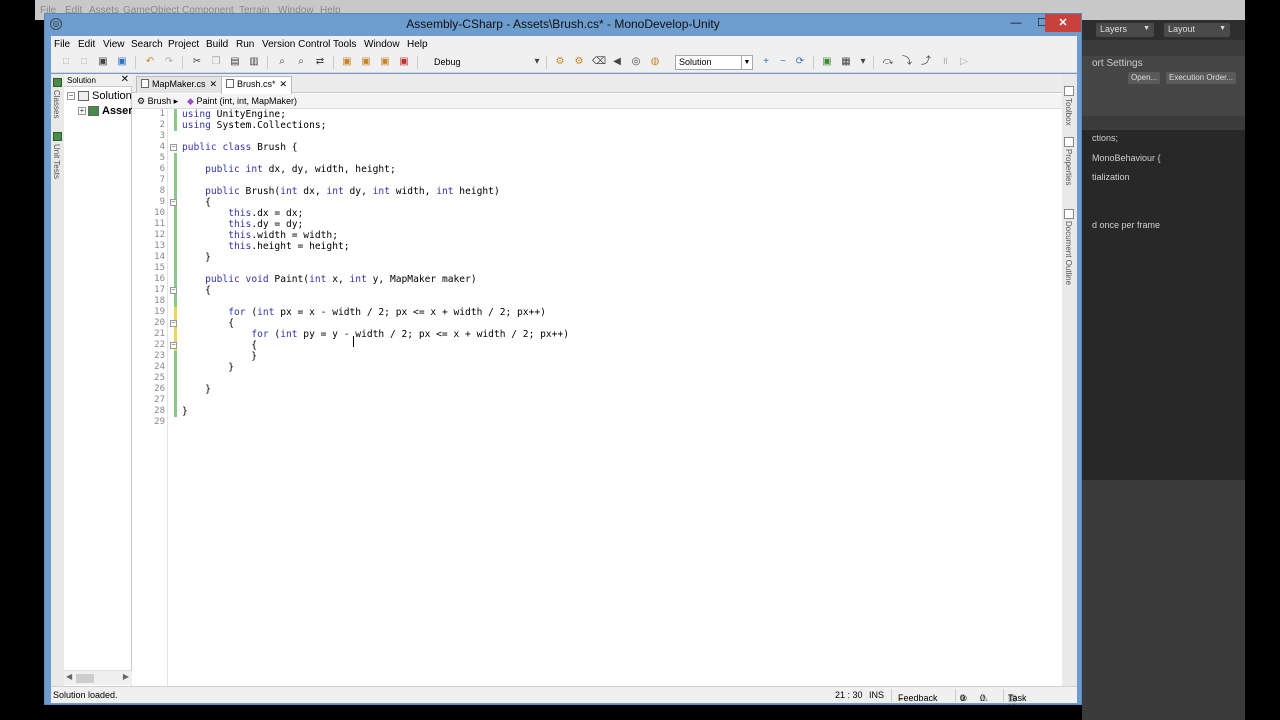  I want to click on comment-icon: ▣, so click(827, 62).